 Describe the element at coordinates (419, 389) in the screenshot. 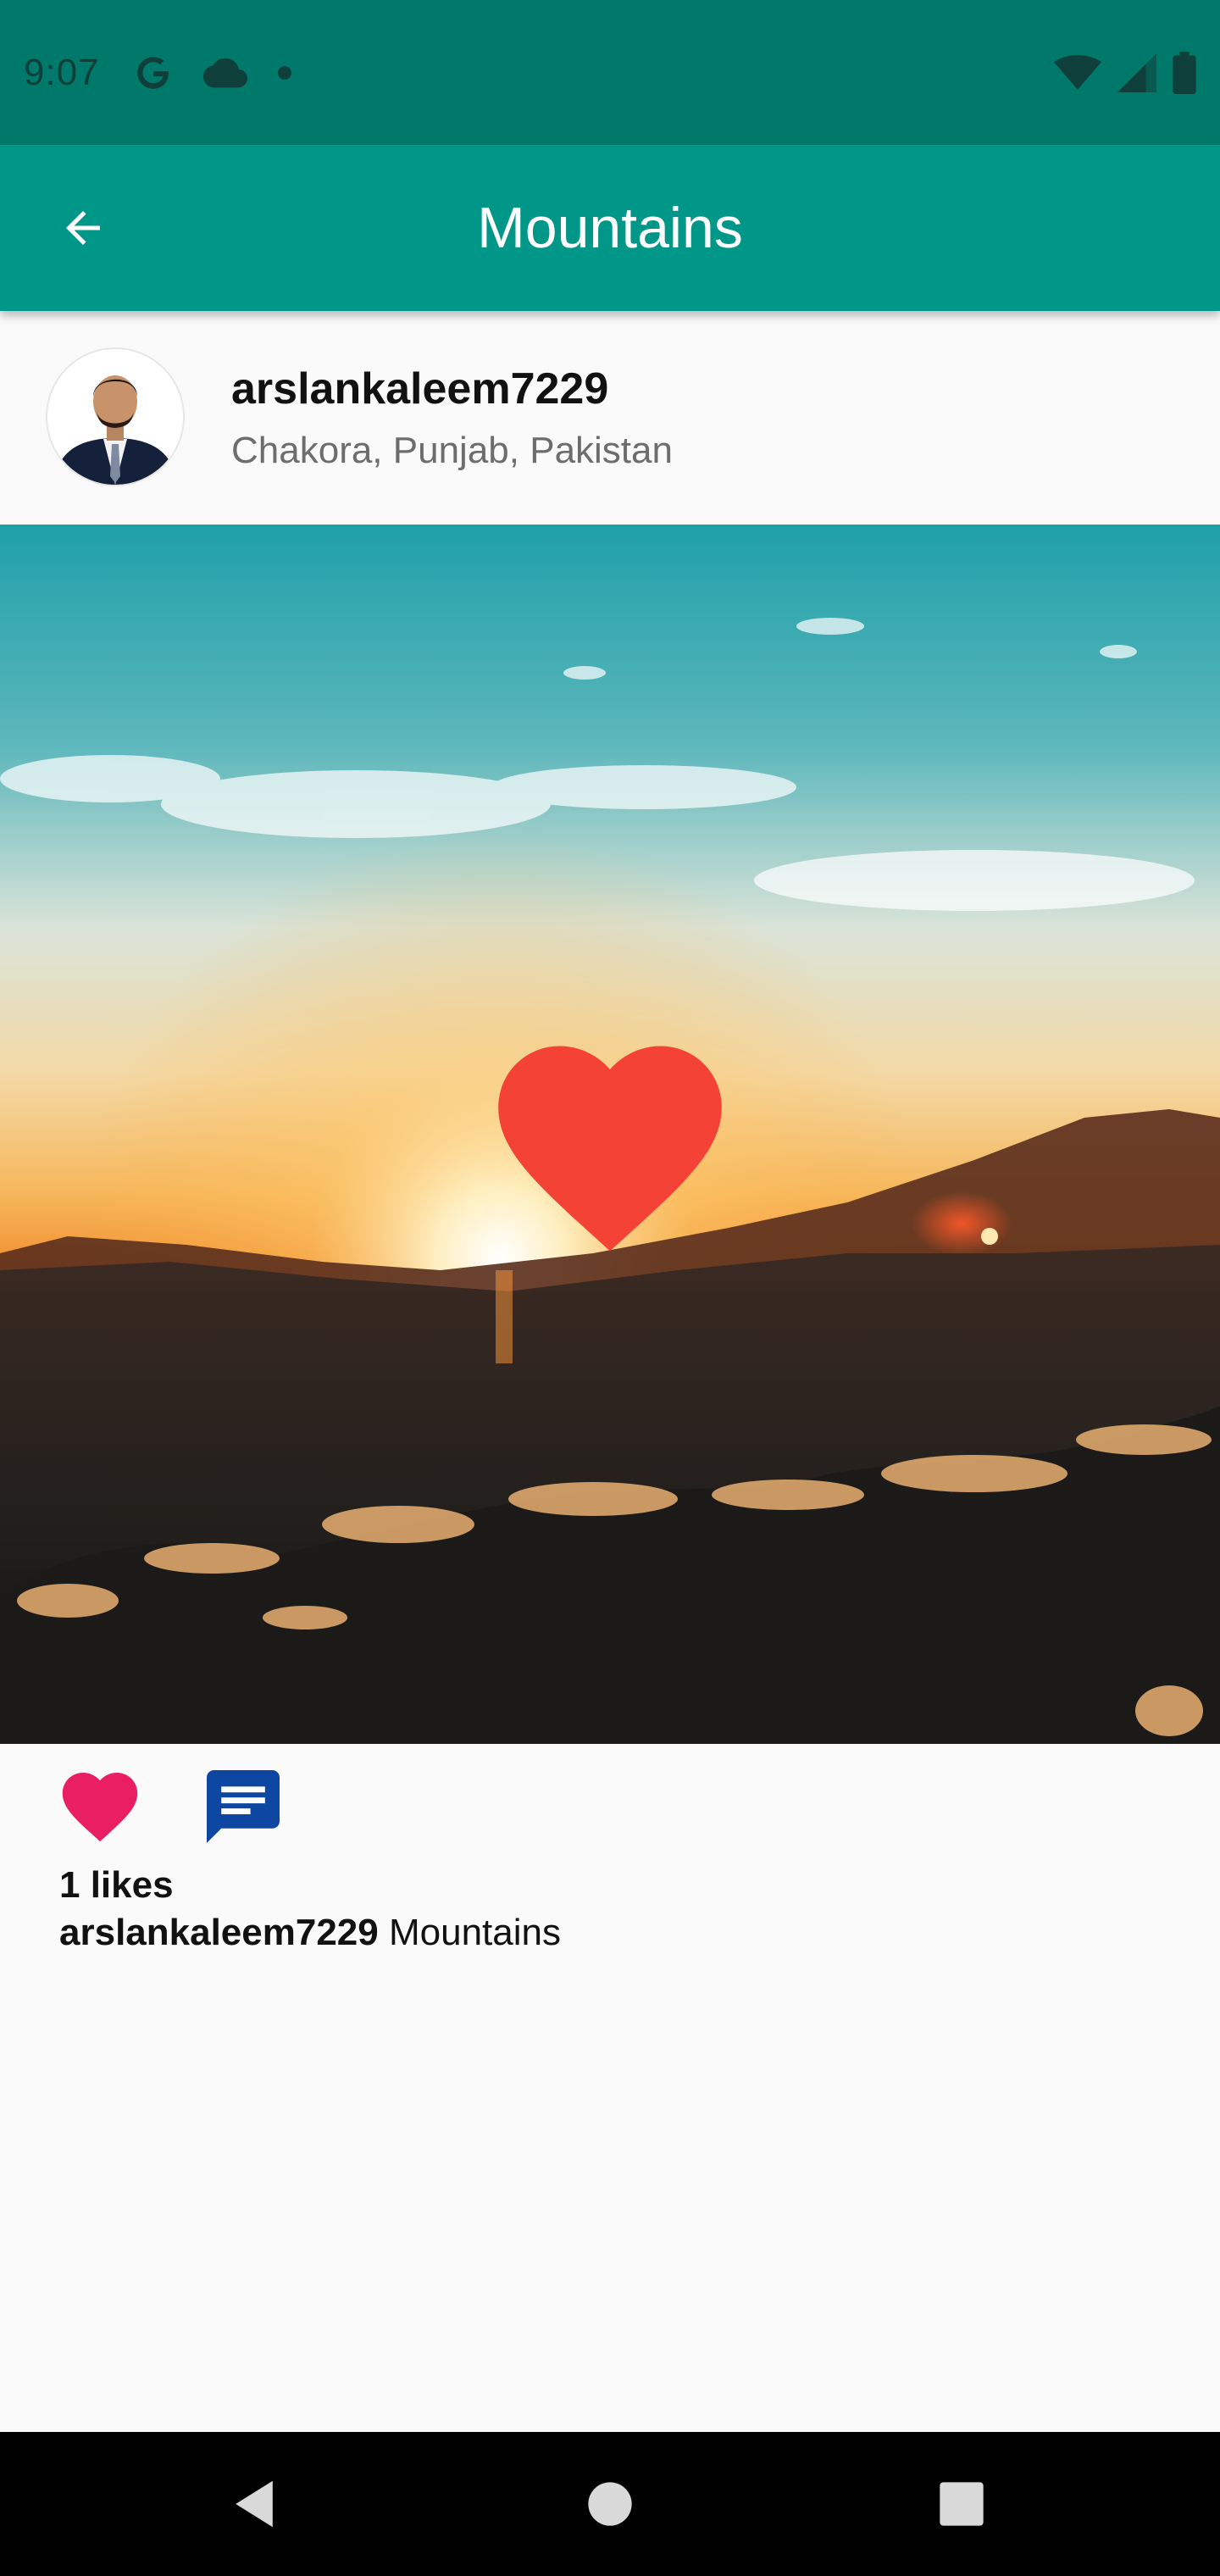

I see `post-username: arslankaleem7229` at that location.